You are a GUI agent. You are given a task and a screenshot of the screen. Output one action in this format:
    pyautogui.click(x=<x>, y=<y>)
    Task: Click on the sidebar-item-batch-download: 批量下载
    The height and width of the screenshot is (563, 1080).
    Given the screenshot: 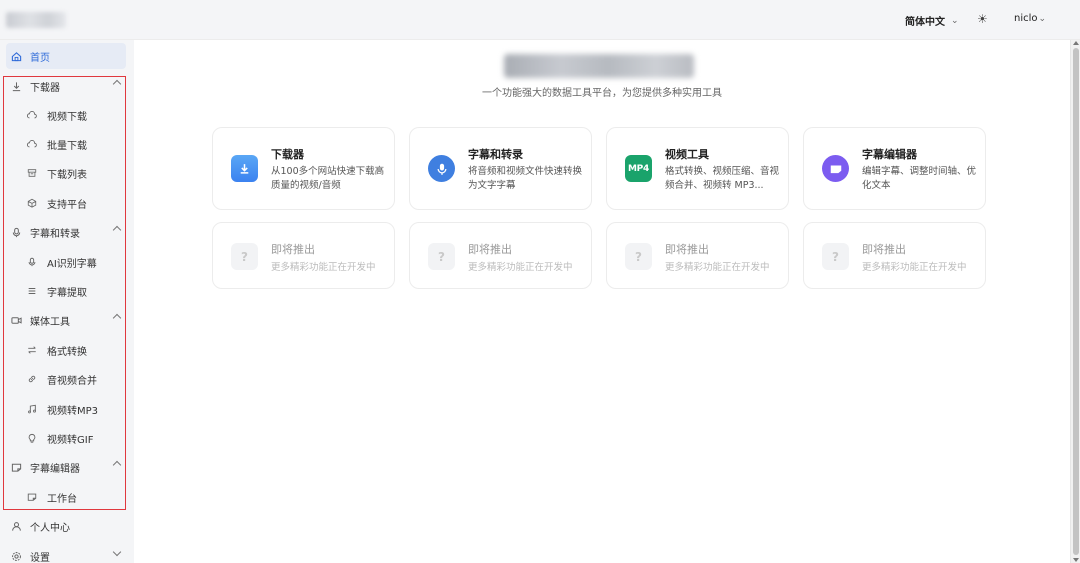 What is the action you would take?
    pyautogui.click(x=66, y=144)
    